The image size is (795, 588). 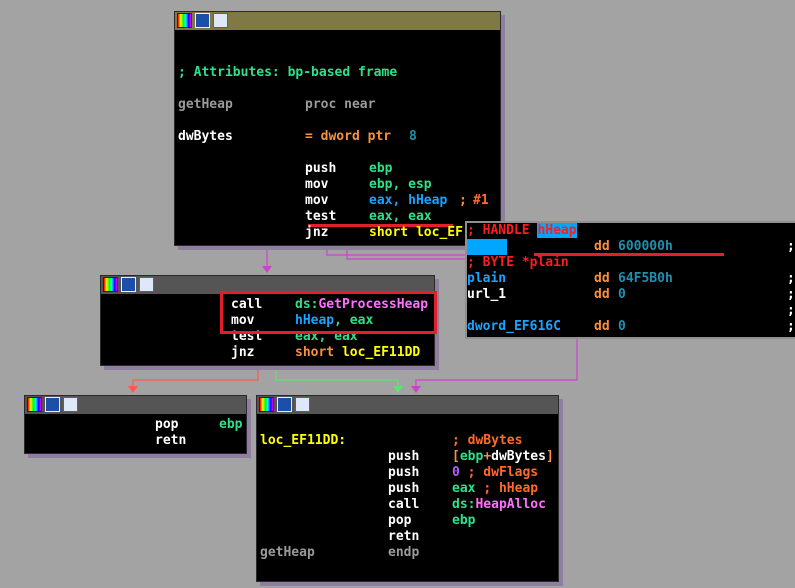 What do you see at coordinates (404, 504) in the screenshot?
I see `mnemonic: call` at bounding box center [404, 504].